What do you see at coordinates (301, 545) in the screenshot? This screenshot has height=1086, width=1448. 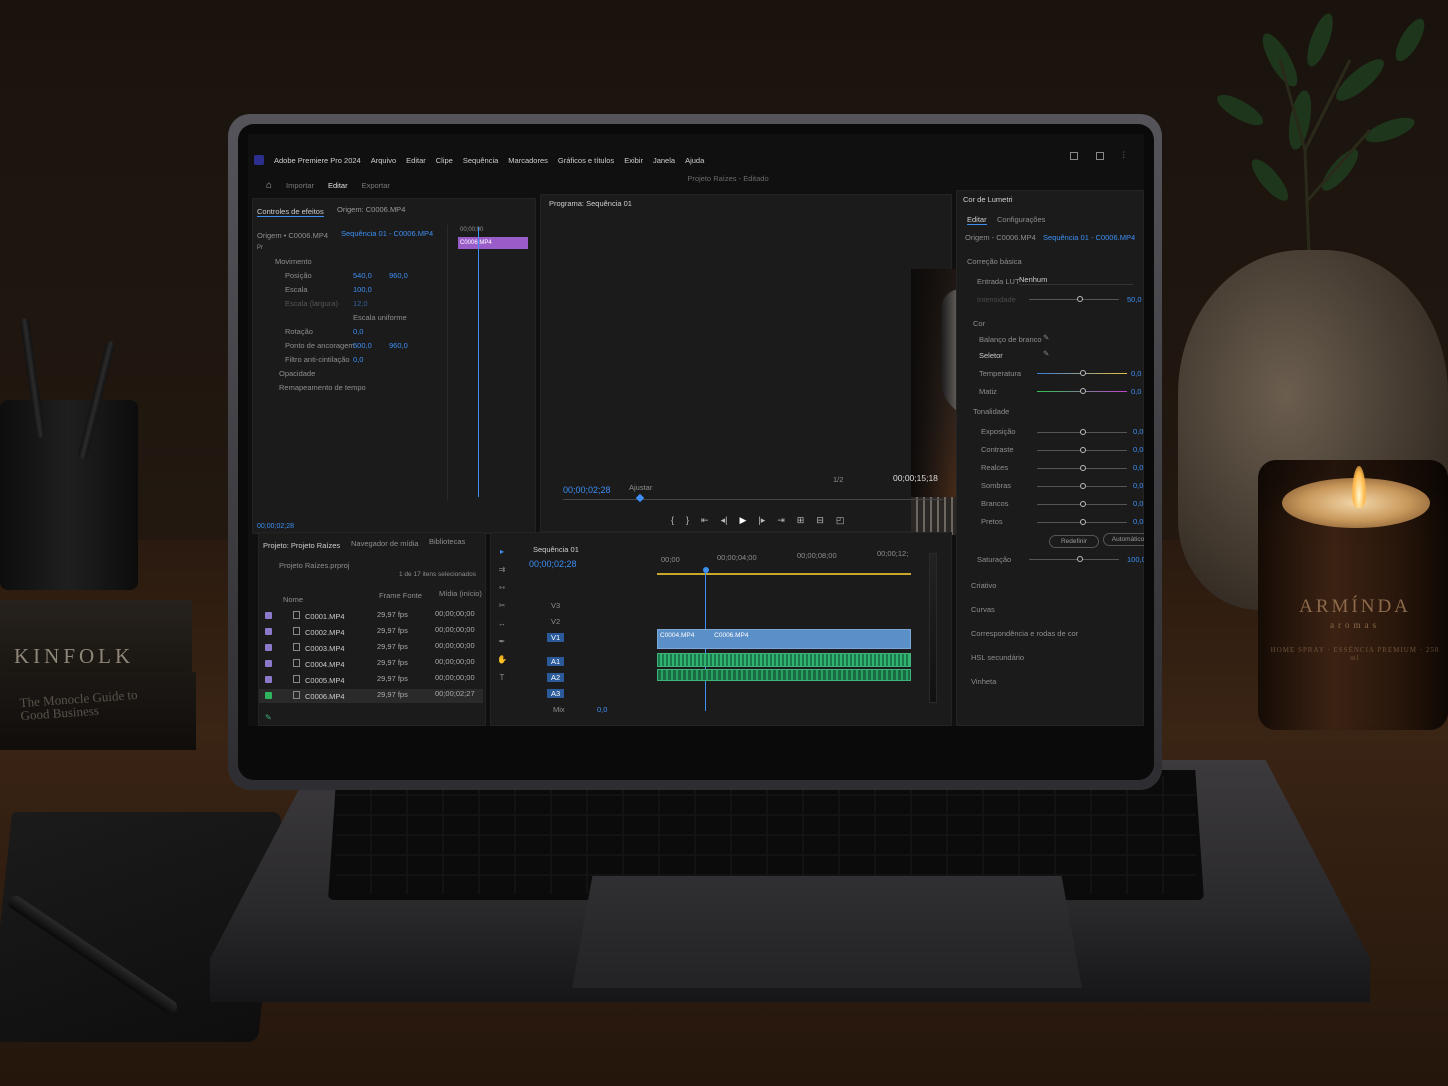 I see `tab-project: Projeto: Projeto Raízes` at bounding box center [301, 545].